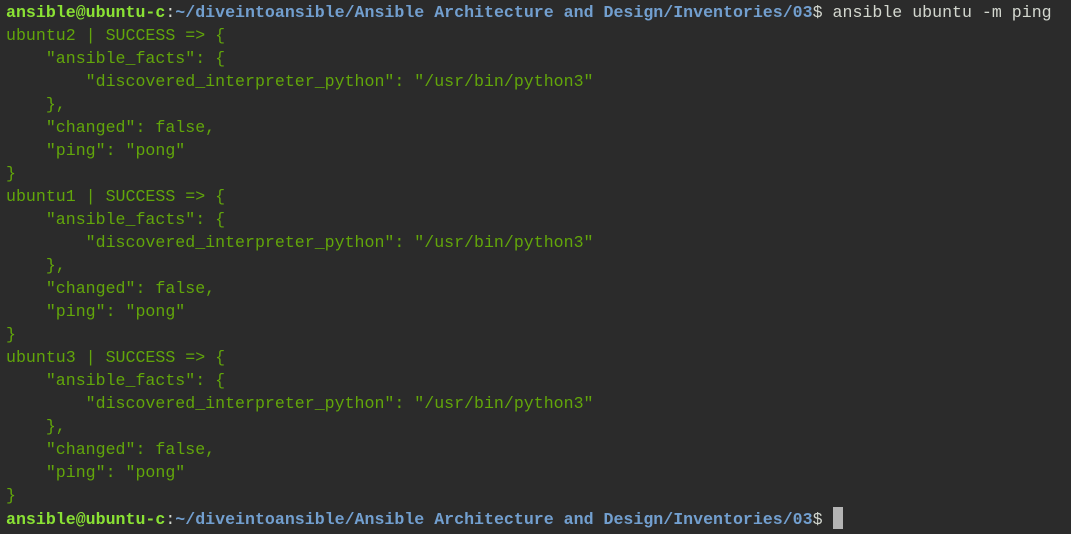  Describe the element at coordinates (116, 357) in the screenshot. I see `output-line: ubuntu3 | SUCCESS => {` at that location.